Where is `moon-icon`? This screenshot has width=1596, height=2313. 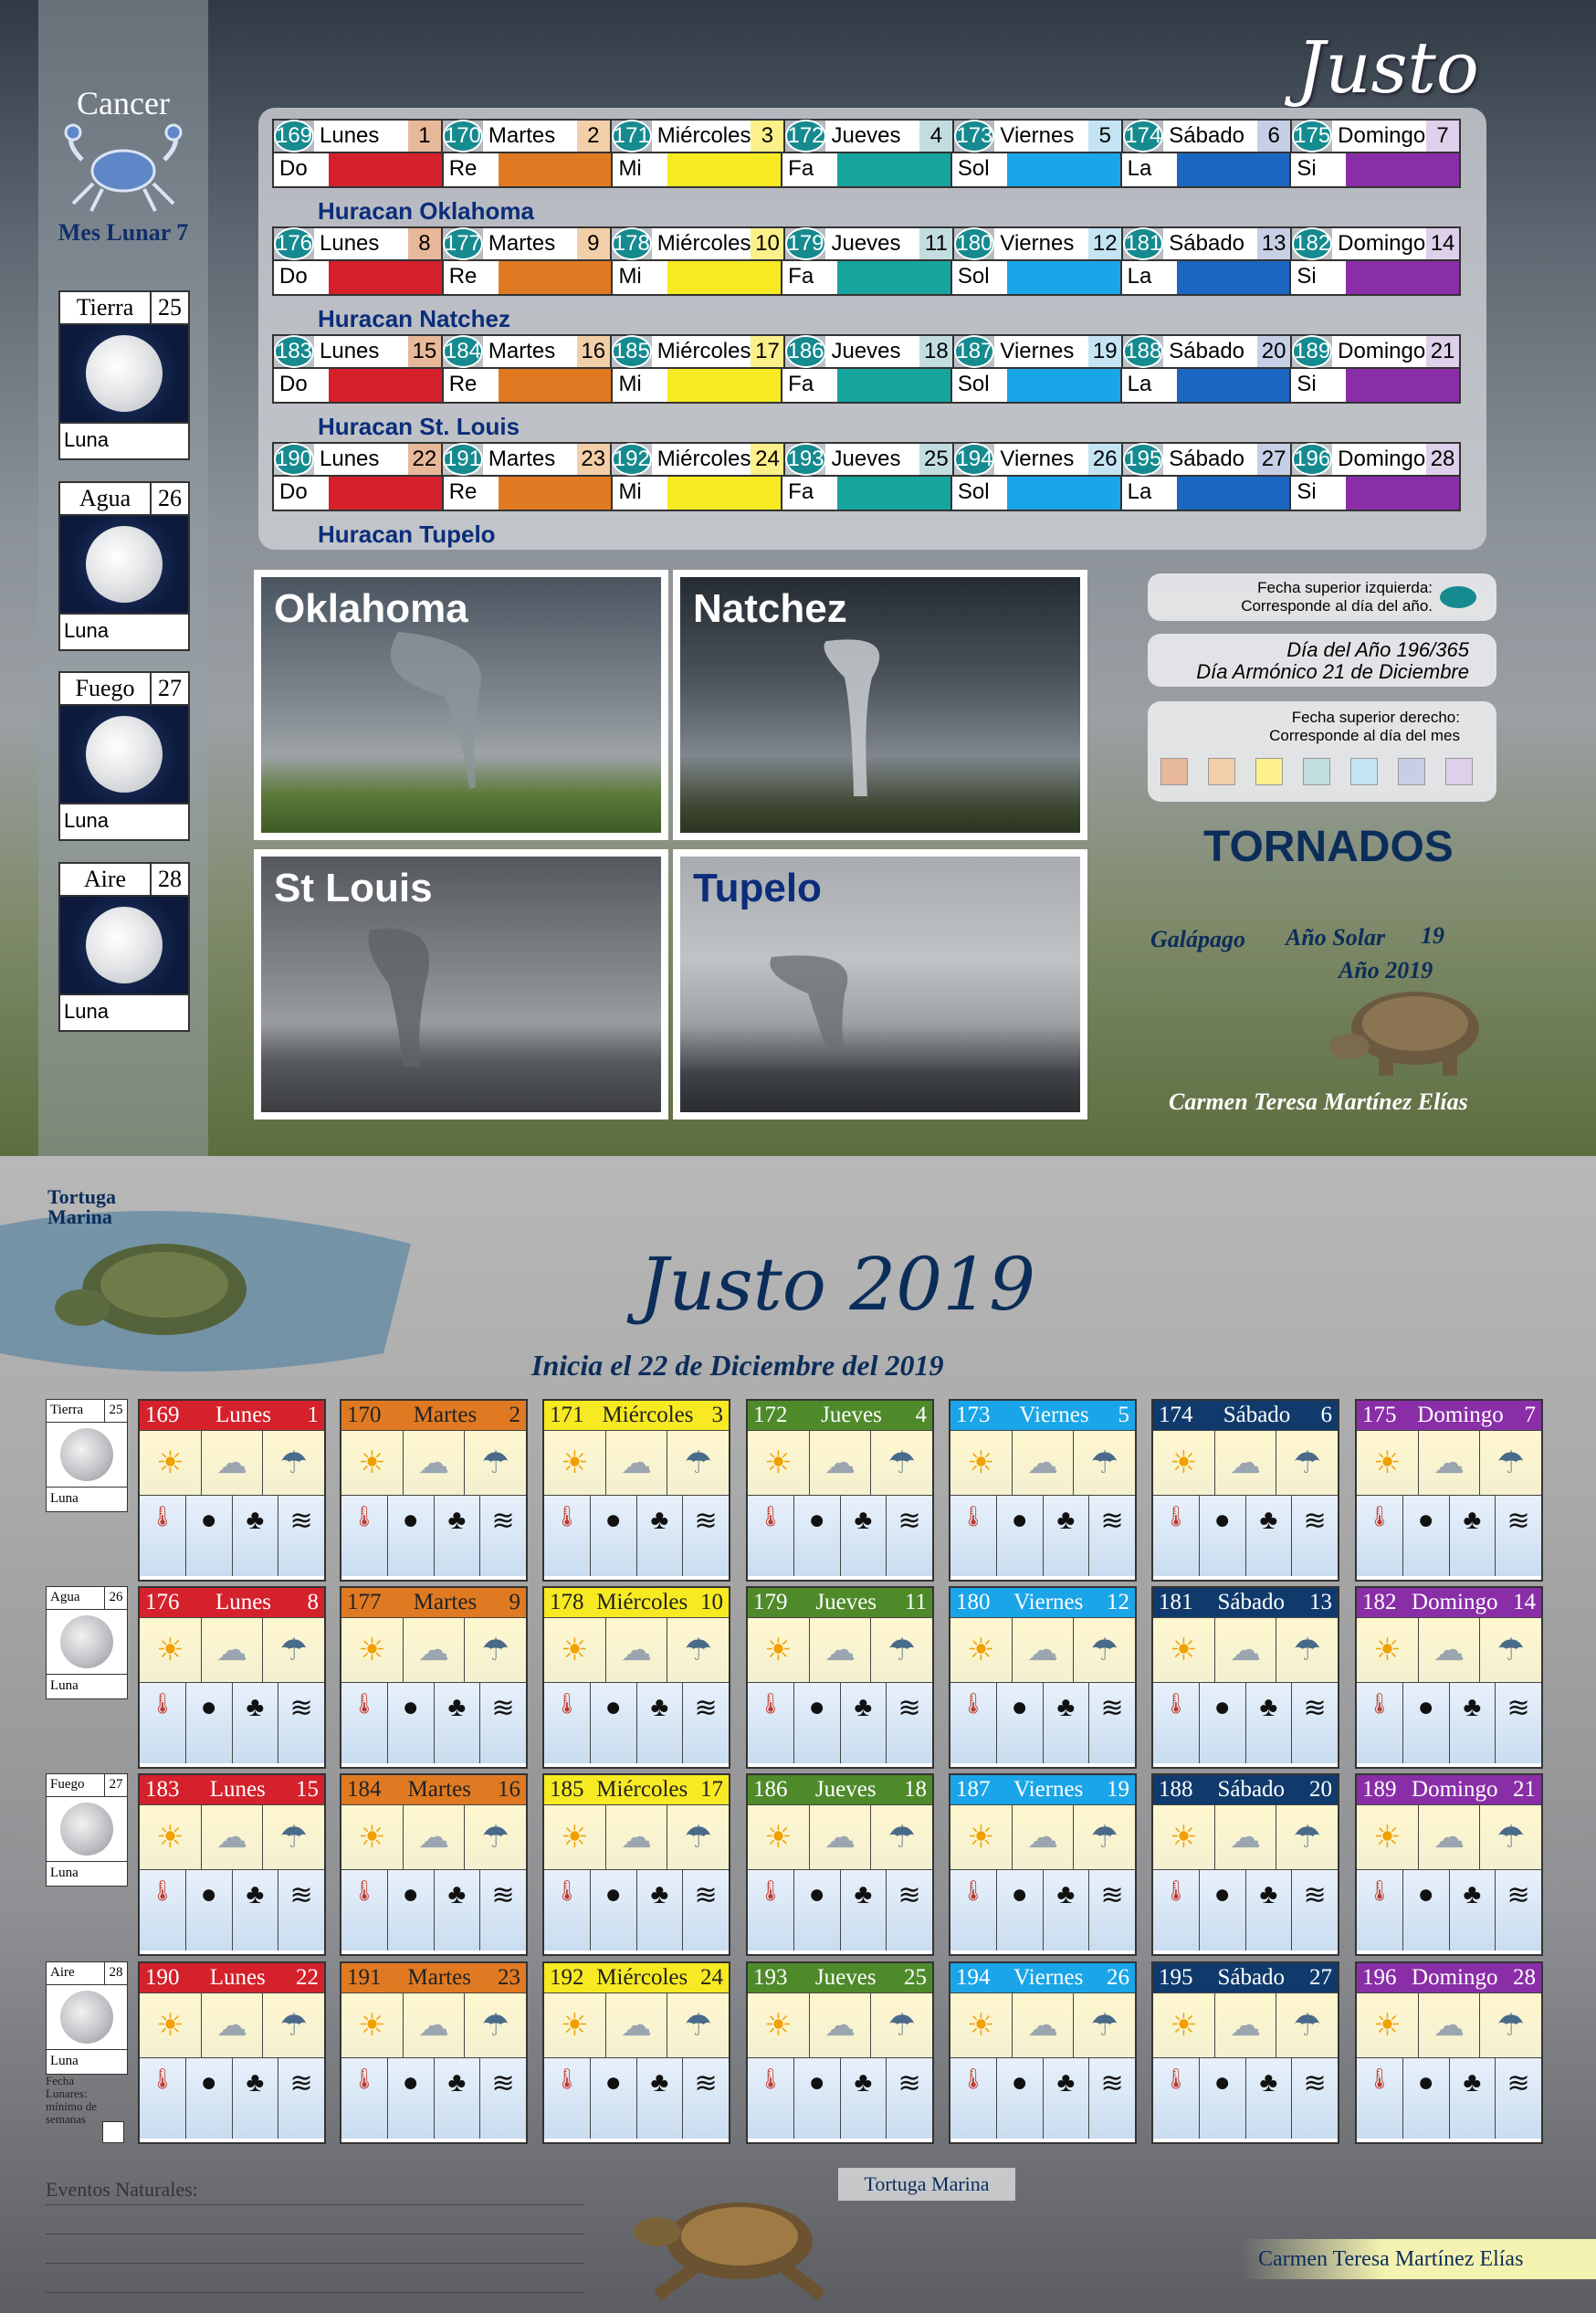
moon-icon is located at coordinates (86, 1642).